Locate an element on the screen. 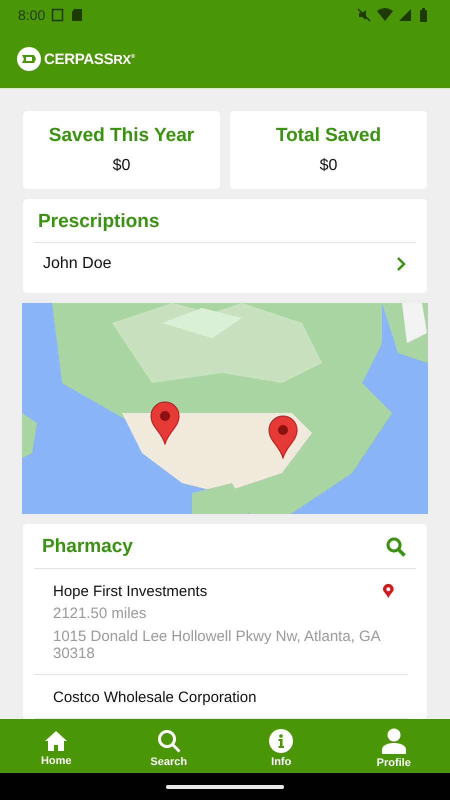 This screenshot has height=800, width=450. location-pin-icon is located at coordinates (388, 591).